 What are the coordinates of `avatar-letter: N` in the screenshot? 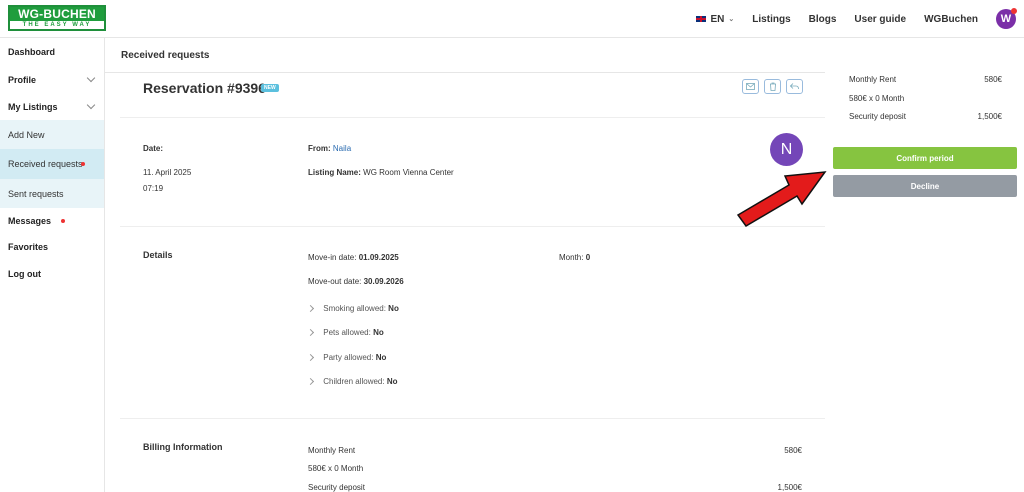 It's located at (786, 149).